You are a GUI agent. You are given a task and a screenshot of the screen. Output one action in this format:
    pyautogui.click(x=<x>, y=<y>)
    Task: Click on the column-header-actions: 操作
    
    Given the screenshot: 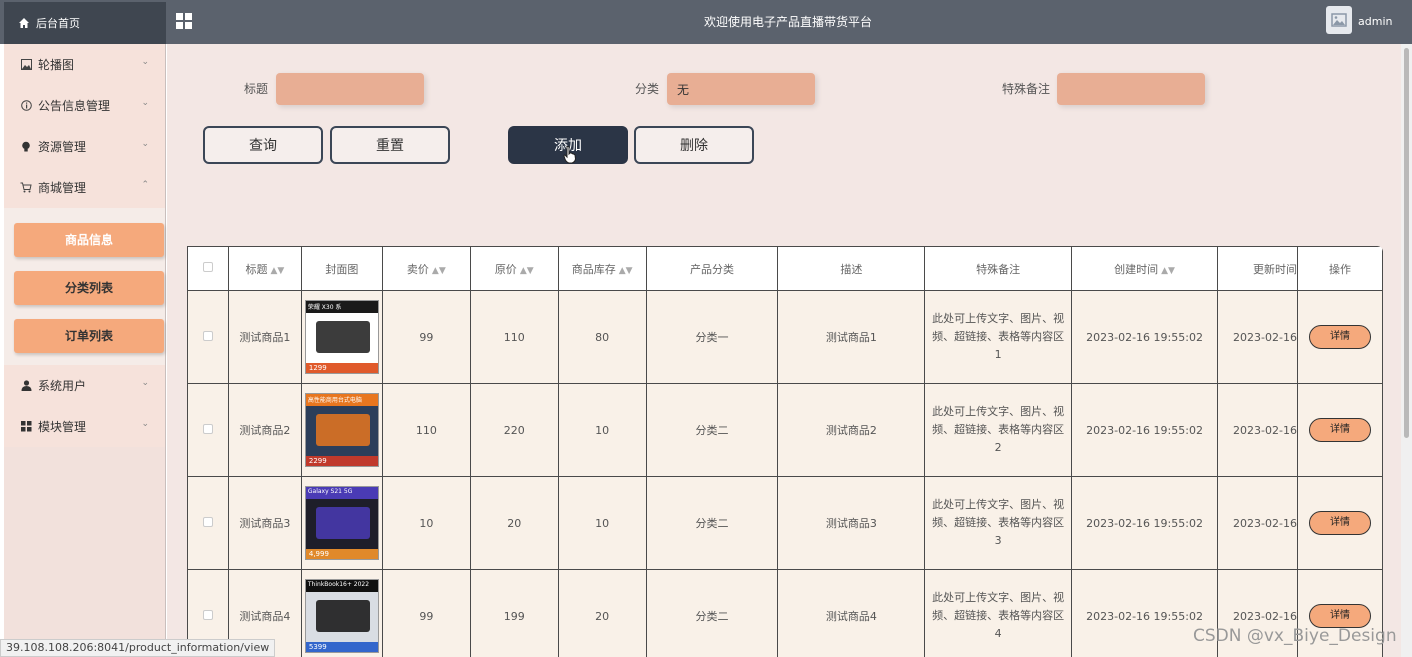 What is the action you would take?
    pyautogui.click(x=1339, y=268)
    